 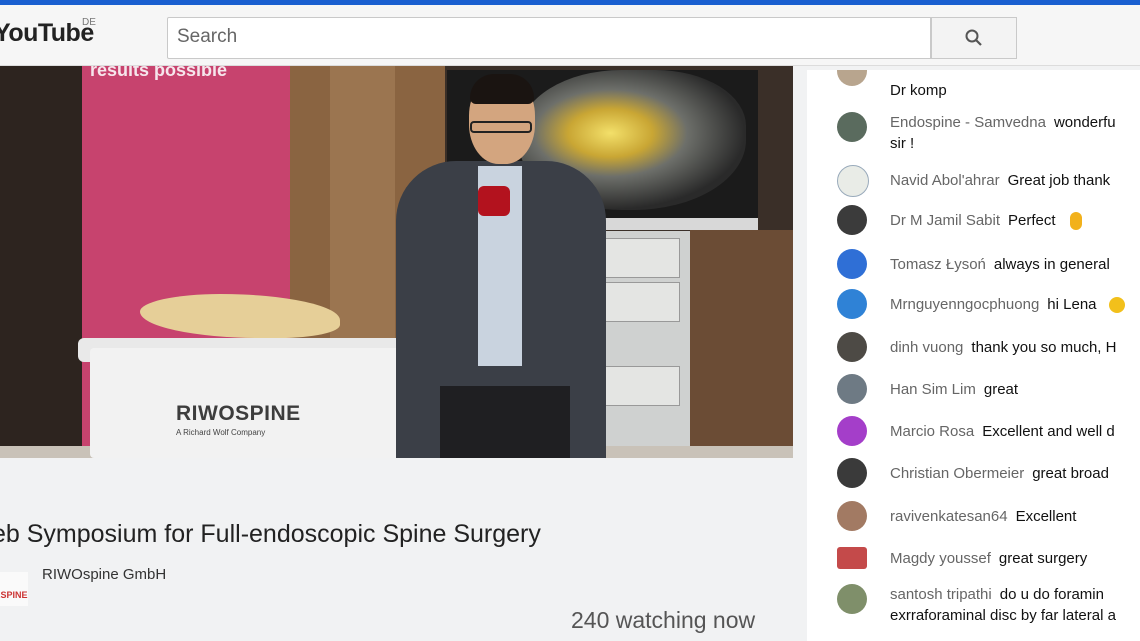 I want to click on chat-text: always in general, so click(x=1051, y=264).